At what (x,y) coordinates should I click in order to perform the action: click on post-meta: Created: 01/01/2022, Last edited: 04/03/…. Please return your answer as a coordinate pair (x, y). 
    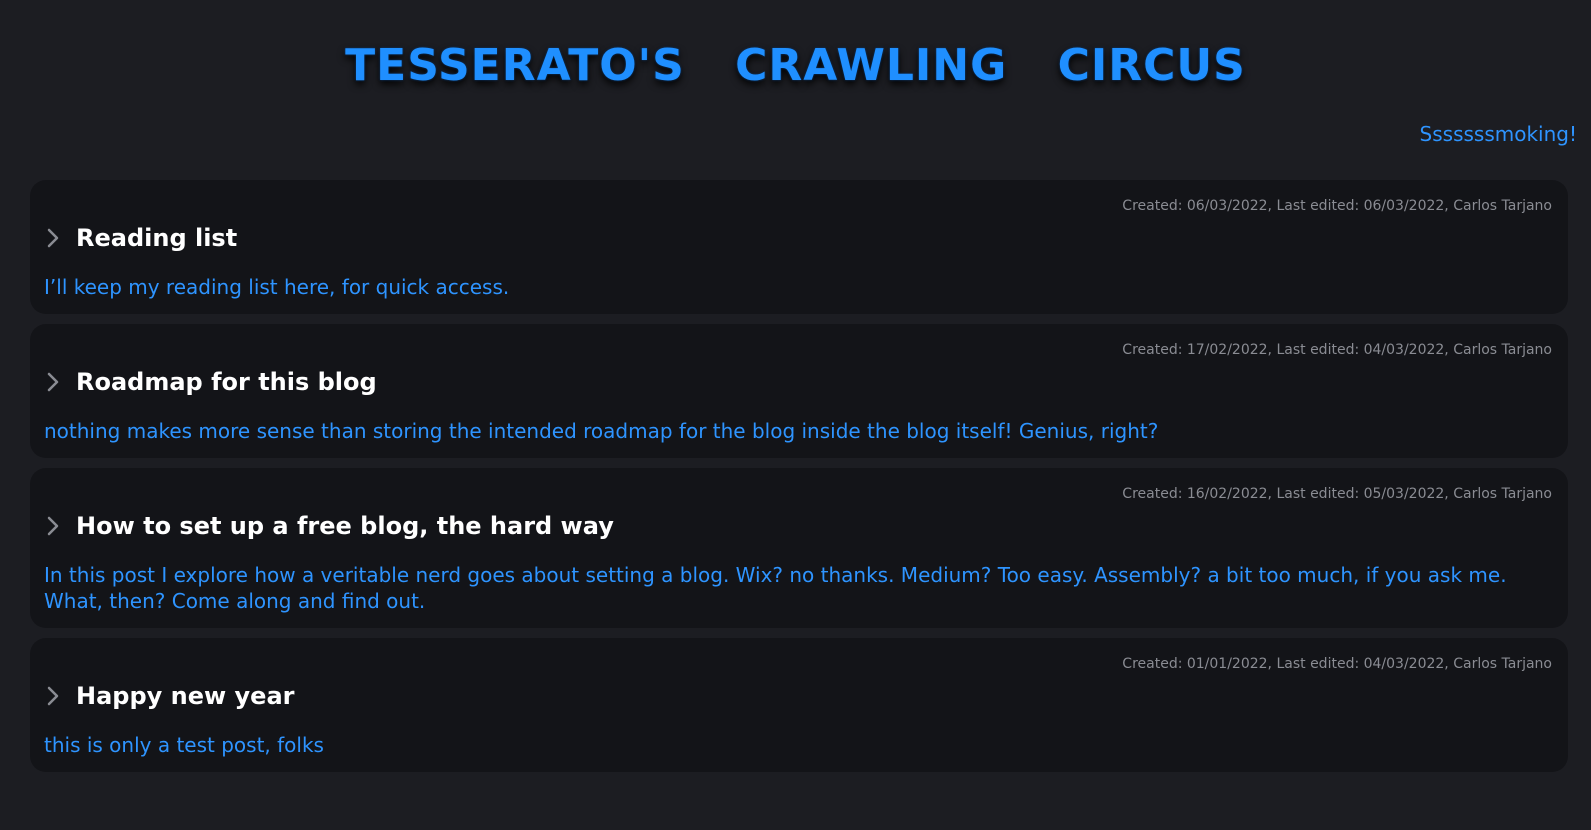
    Looking at the image, I should click on (1337, 664).